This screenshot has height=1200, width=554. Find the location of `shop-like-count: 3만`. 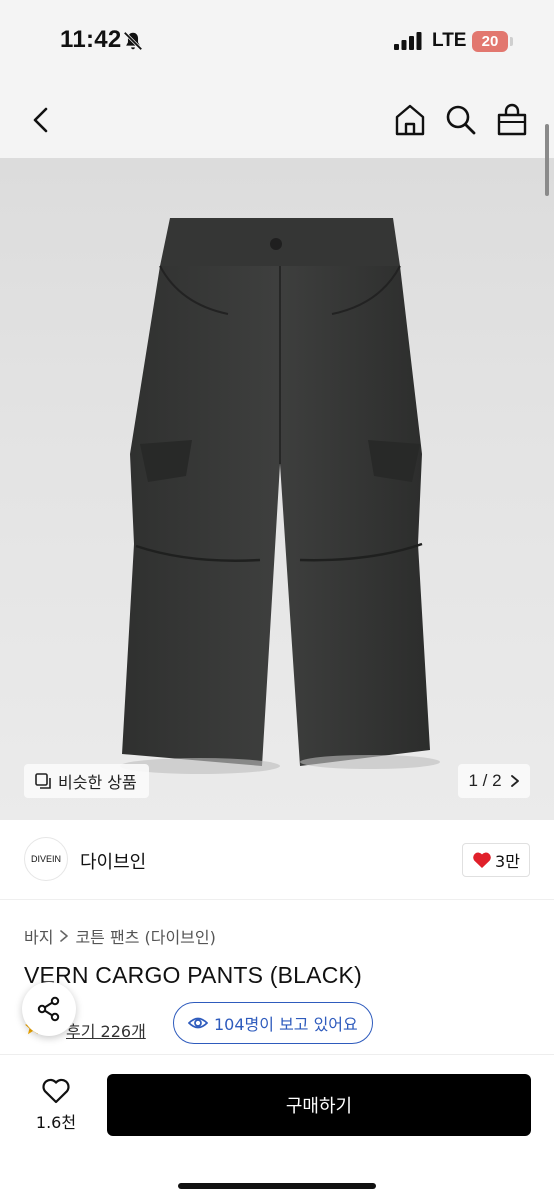

shop-like-count: 3만 is located at coordinates (507, 861).